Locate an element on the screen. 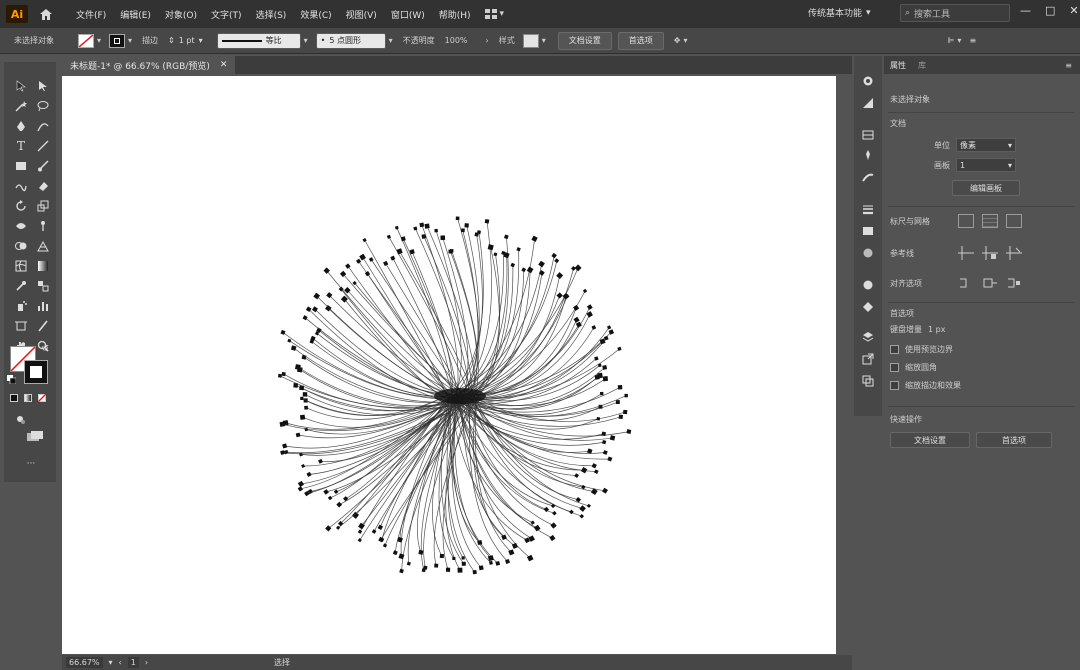 The width and height of the screenshot is (1080, 670). scale-corners-checkbox is located at coordinates (894, 367).